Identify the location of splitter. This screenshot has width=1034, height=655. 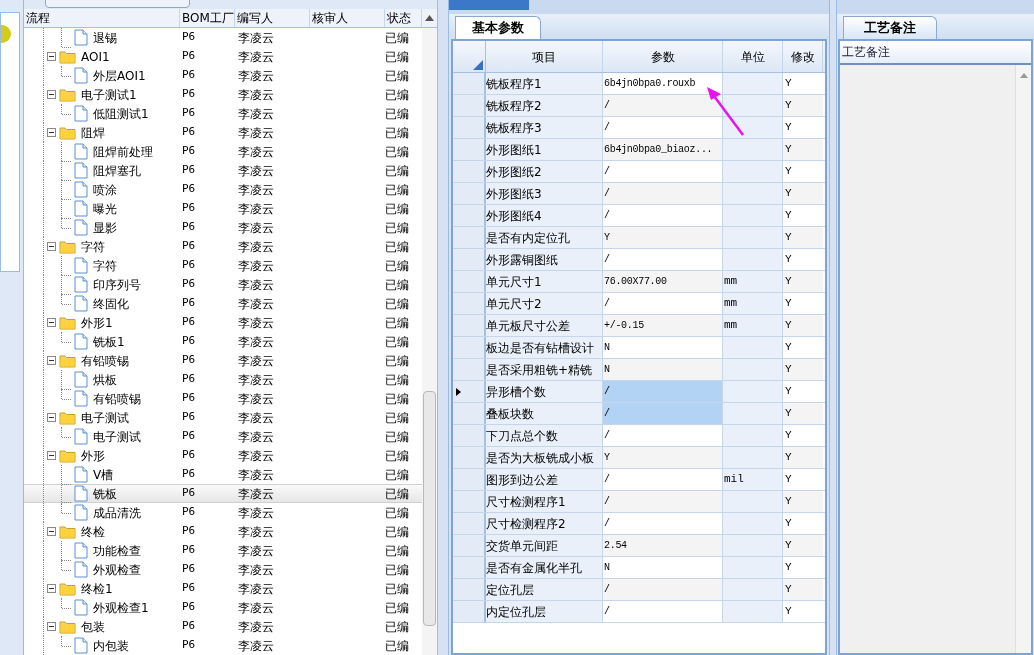
(833, 327).